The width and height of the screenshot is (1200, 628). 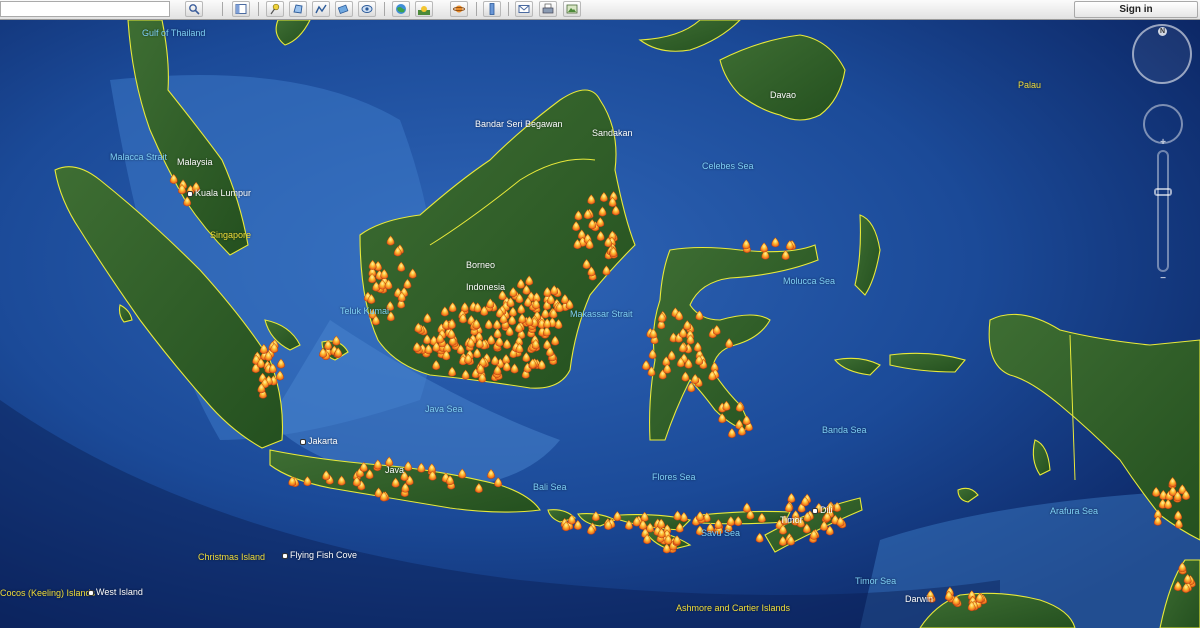 I want to click on borneo-label: Borneo, so click(x=480, y=265).